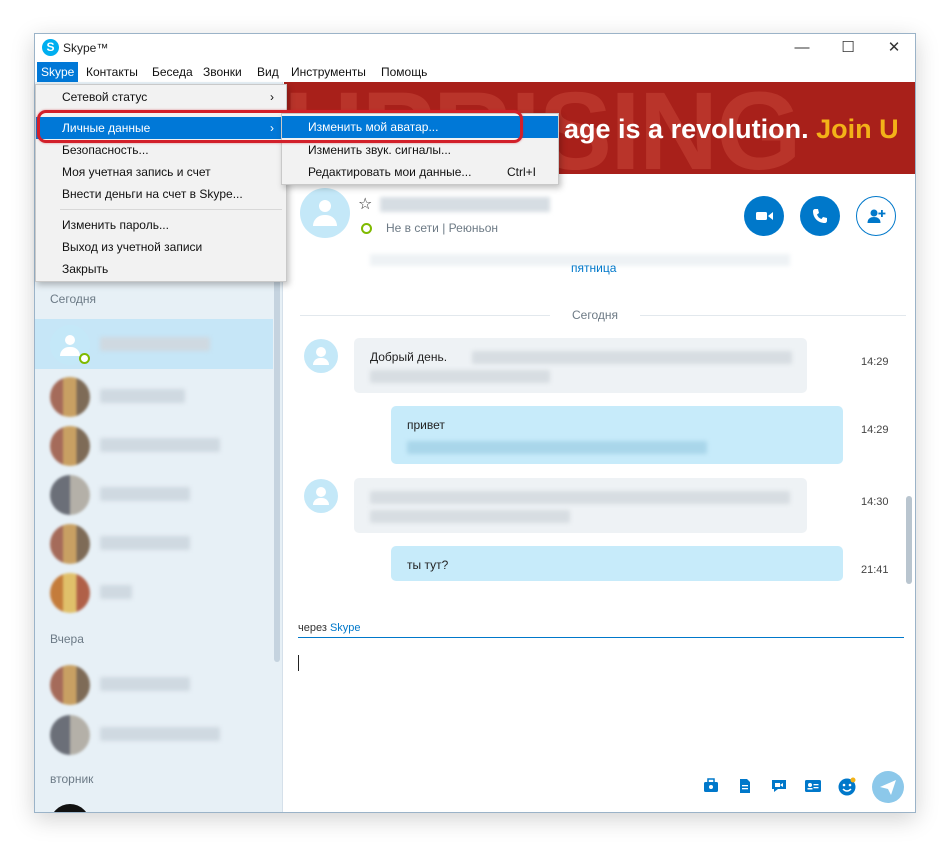 This screenshot has height=846, width=950. What do you see at coordinates (58, 72) in the screenshot?
I see `menu-skype: Skype` at bounding box center [58, 72].